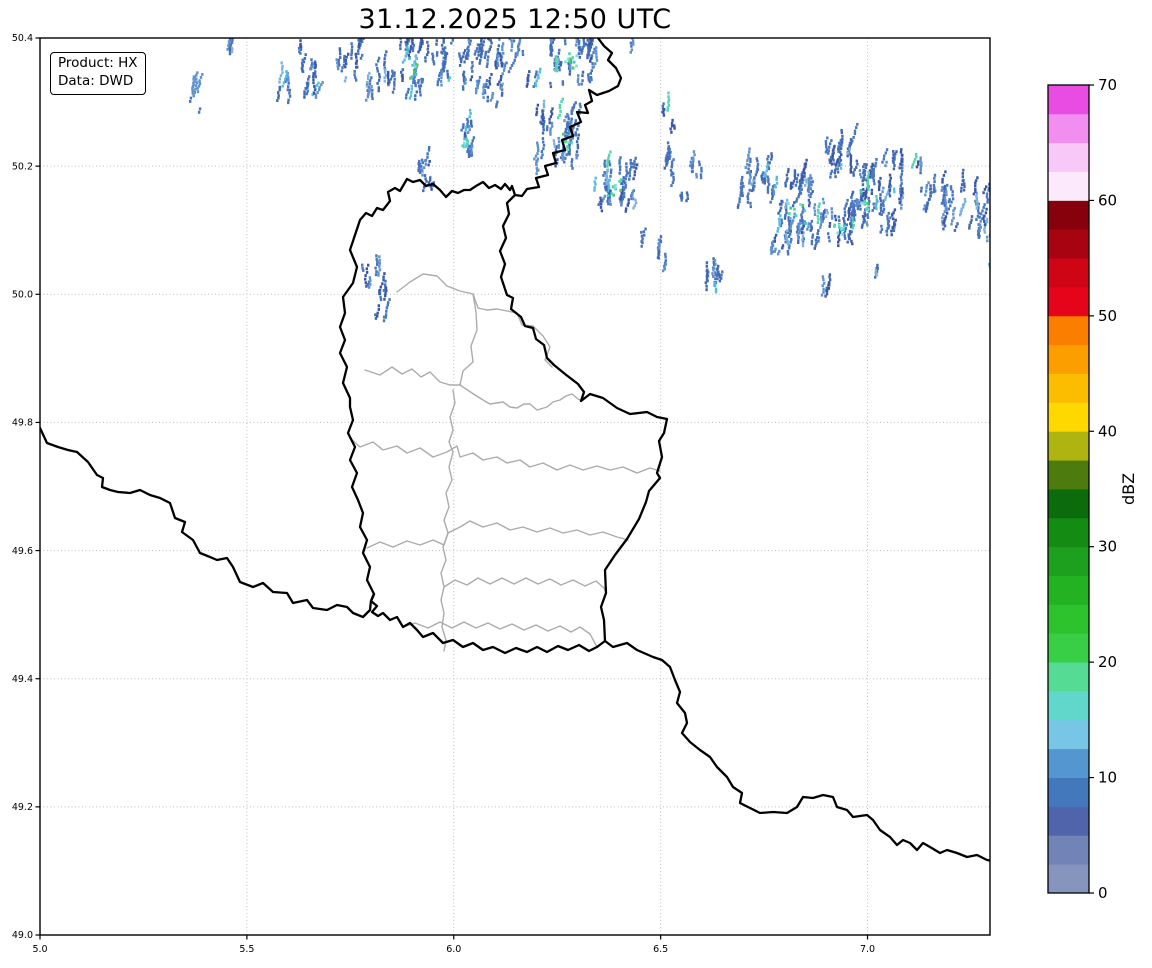 This screenshot has height=968, width=1152. I want to click on x-tick-label: 5.0, so click(39, 949).